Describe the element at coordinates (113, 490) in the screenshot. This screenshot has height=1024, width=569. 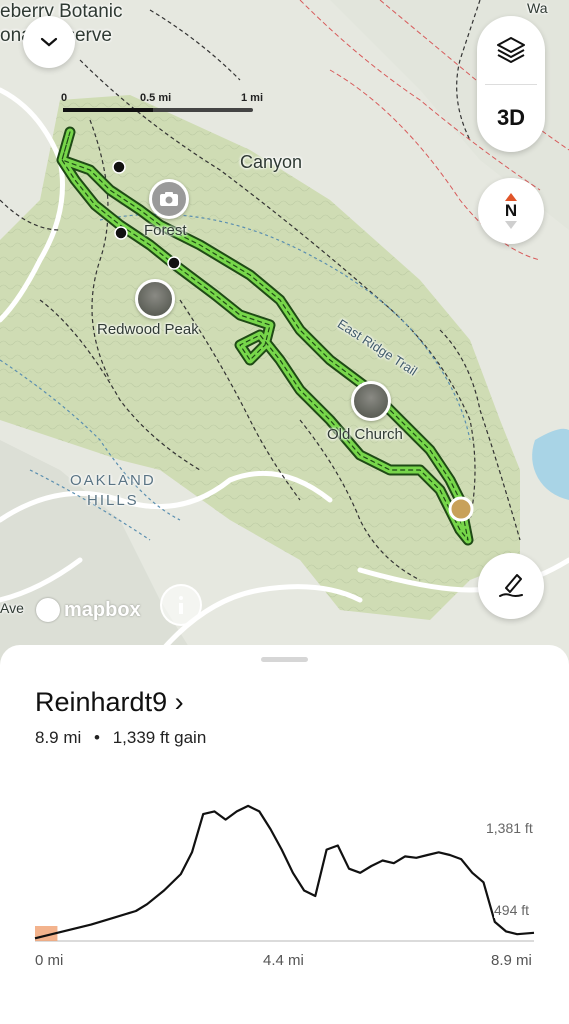
I see `oakland-hills-label: OAKLAND HILLS` at that location.